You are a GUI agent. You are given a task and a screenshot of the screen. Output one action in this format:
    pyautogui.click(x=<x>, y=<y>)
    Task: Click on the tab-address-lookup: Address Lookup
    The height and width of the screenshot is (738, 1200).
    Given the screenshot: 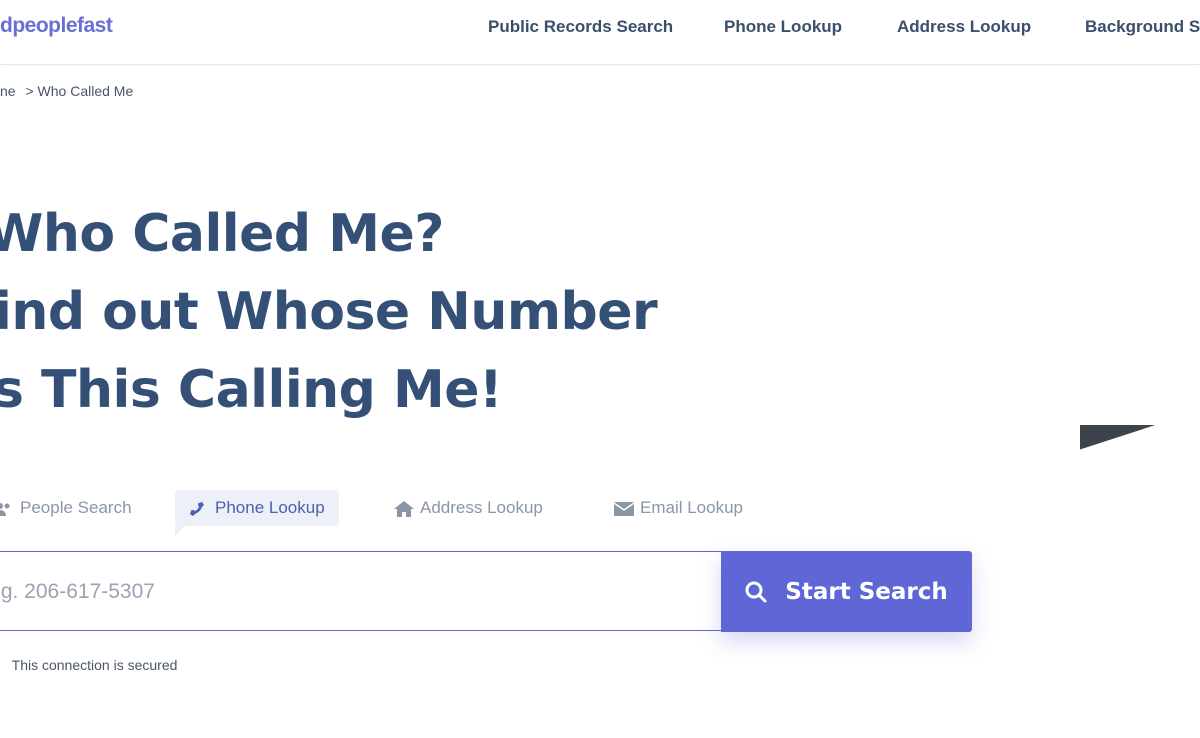 What is the action you would take?
    pyautogui.click(x=468, y=508)
    